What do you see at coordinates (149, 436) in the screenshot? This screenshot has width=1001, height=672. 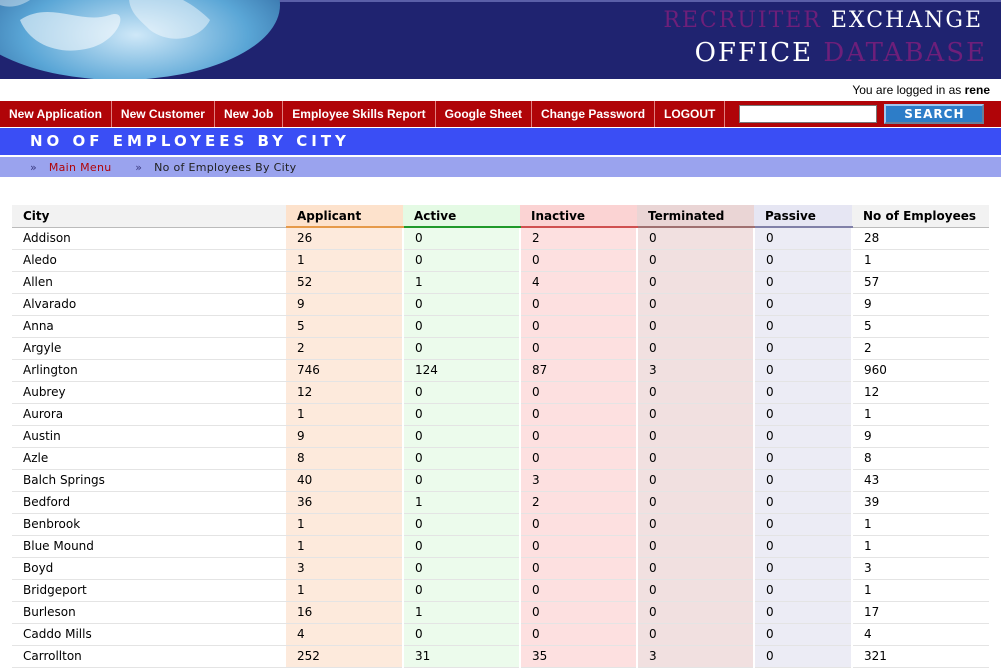 I see `cell-city: Austin` at bounding box center [149, 436].